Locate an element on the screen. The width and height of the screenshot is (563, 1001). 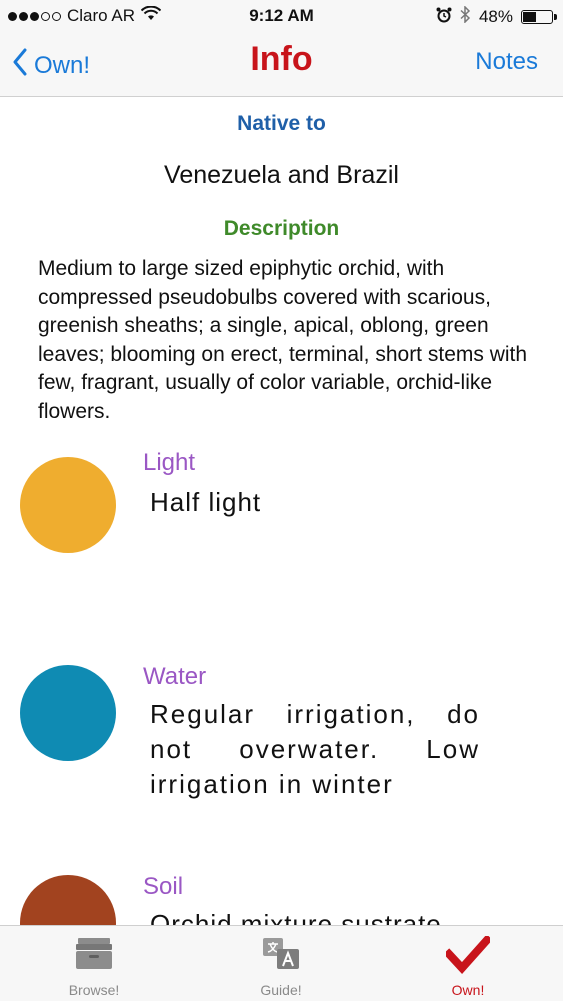
tab-guide: Guide! is located at coordinates (281, 963).